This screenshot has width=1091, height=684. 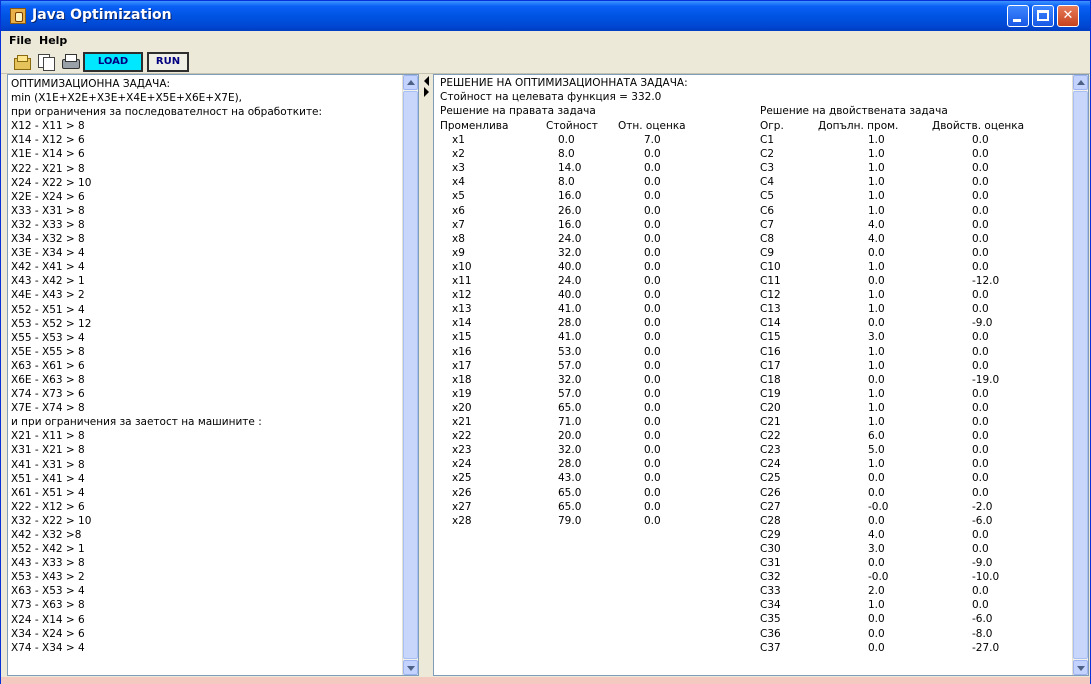 I want to click on primal-value: 24.0, so click(x=570, y=281).